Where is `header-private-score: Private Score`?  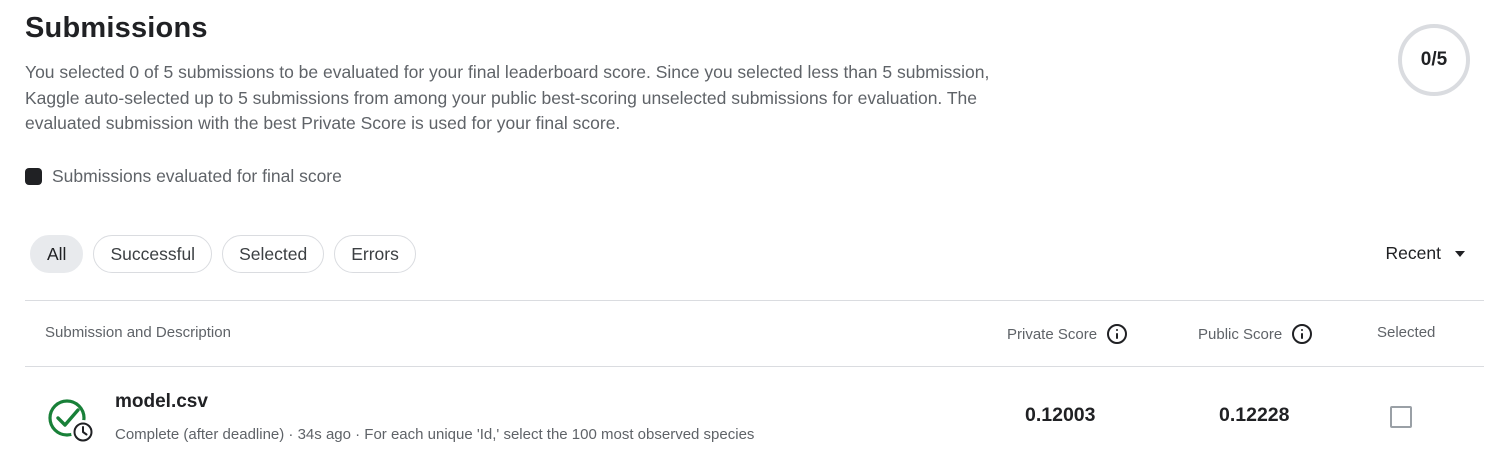
header-private-score: Private Score is located at coordinates (1067, 334).